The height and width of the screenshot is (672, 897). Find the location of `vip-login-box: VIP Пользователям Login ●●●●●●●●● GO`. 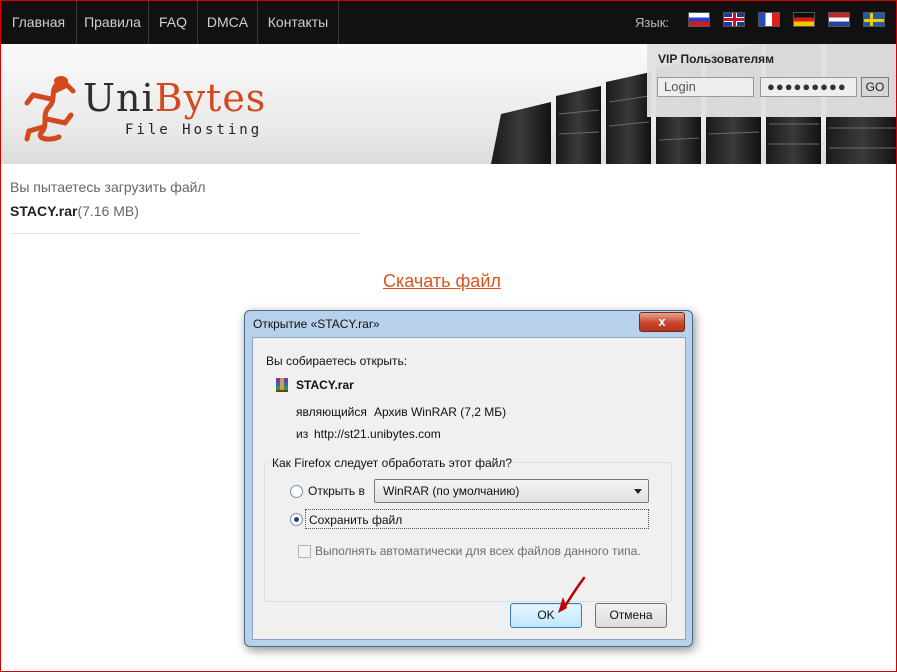

vip-login-box: VIP Пользователям Login ●●●●●●●●● GO is located at coordinates (771, 80).